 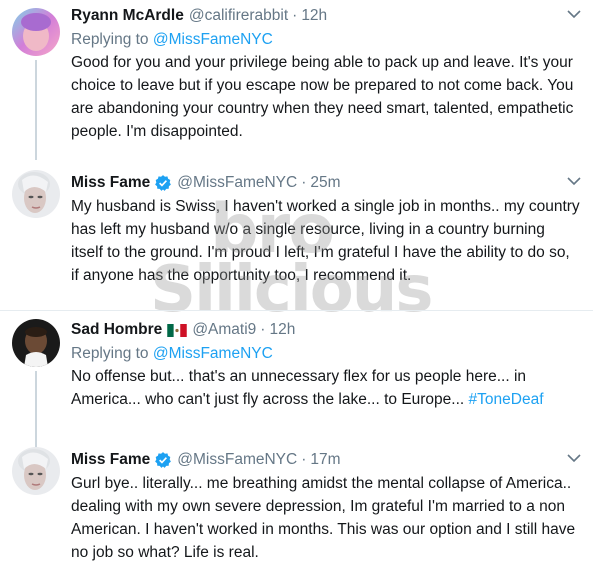 I want to click on thread-line, so click(x=36, y=110).